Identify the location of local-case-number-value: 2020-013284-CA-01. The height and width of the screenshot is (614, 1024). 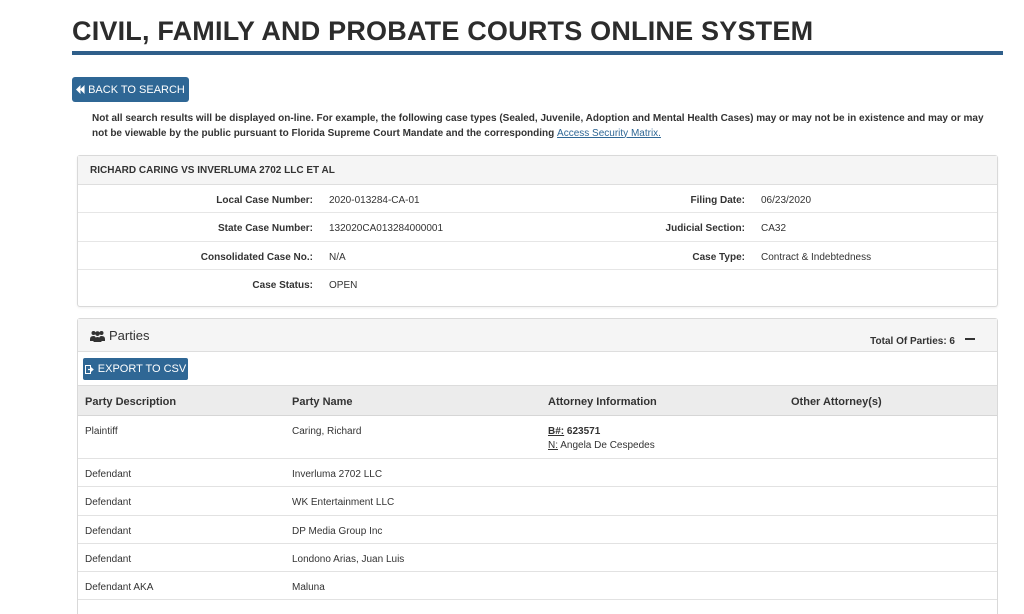
(374, 200).